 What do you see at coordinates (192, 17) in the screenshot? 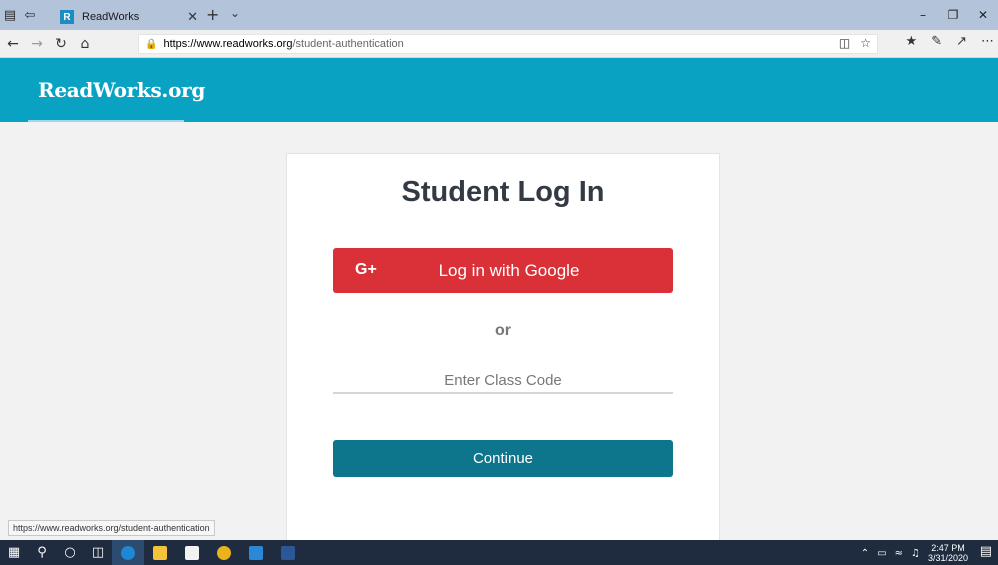
I see `close-tab-icon: ✕` at bounding box center [192, 17].